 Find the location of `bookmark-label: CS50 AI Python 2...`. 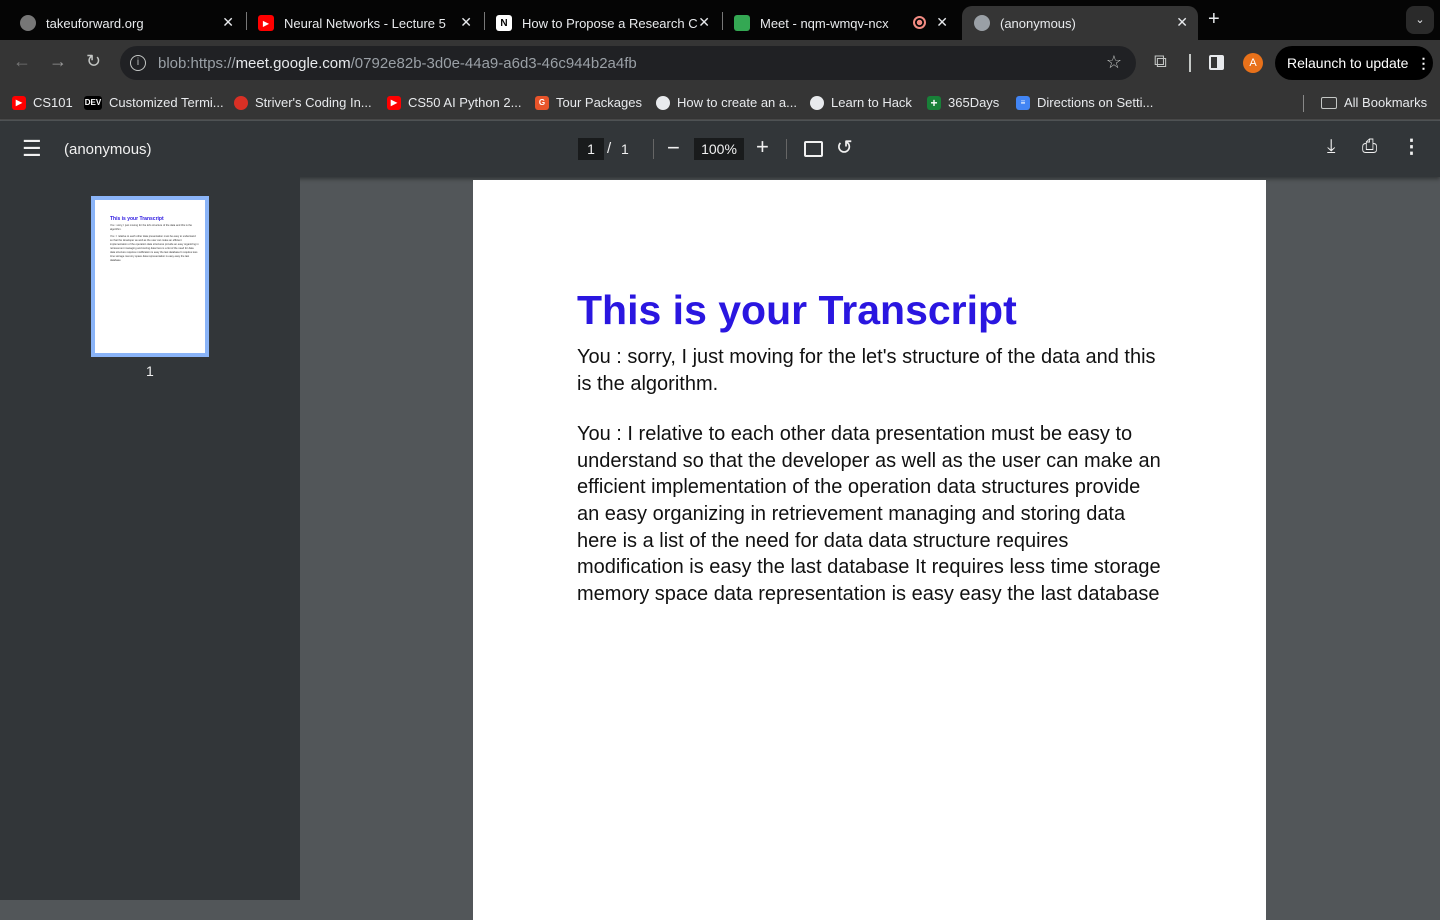

bookmark-label: CS50 AI Python 2... is located at coordinates (465, 102).